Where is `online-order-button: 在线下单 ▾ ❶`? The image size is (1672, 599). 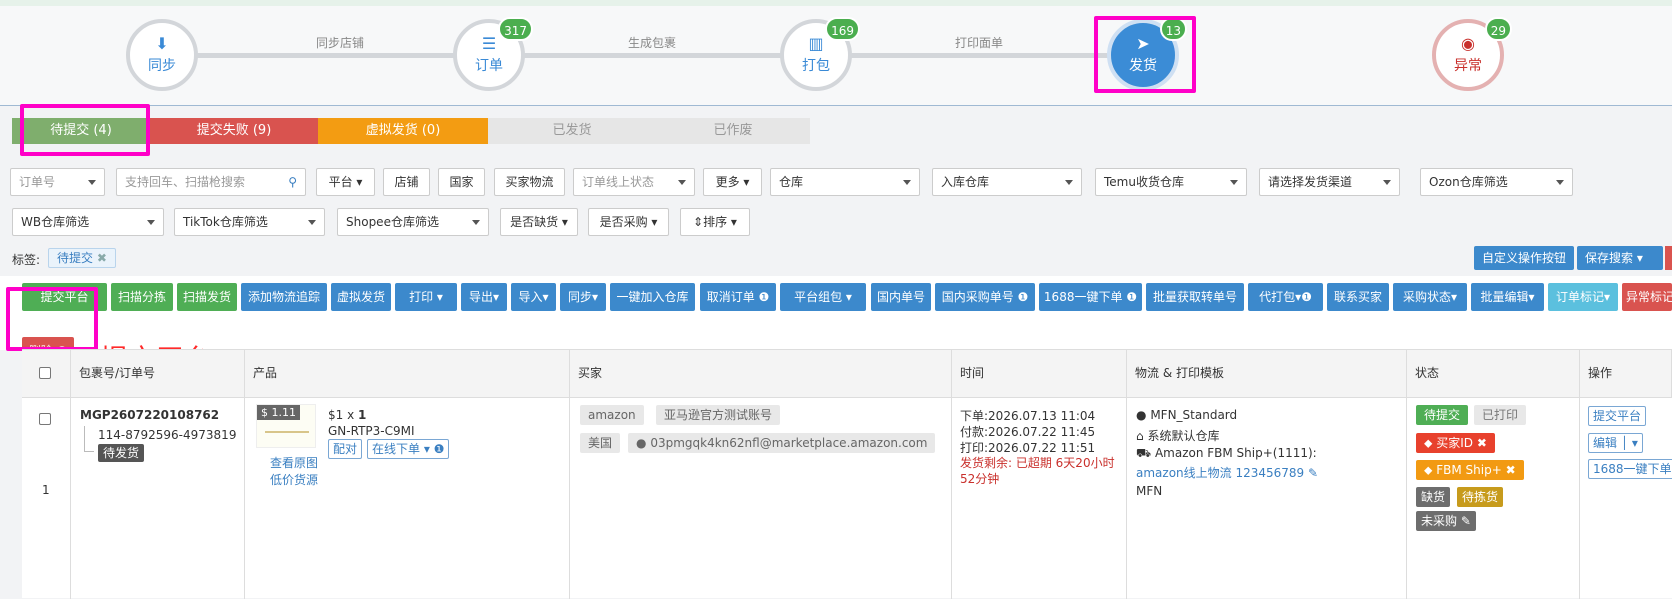 online-order-button: 在线下单 ▾ ❶ is located at coordinates (408, 449).